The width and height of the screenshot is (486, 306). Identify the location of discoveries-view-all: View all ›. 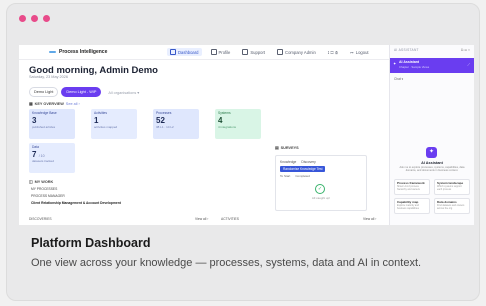
(201, 219).